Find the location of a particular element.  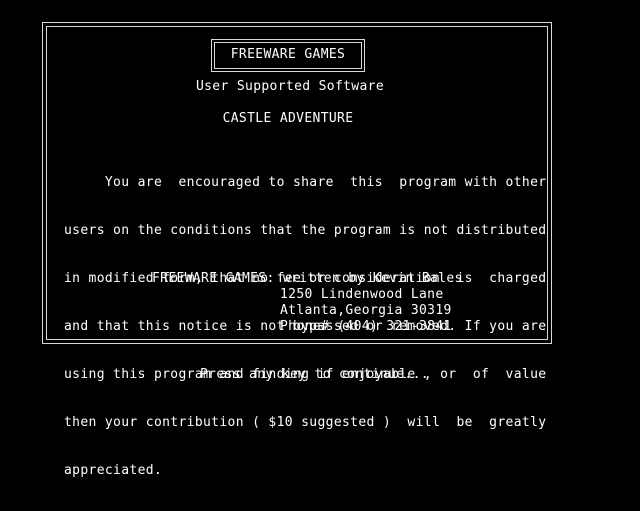

game-title: CASTLE ADVENTURE is located at coordinates (288, 118).